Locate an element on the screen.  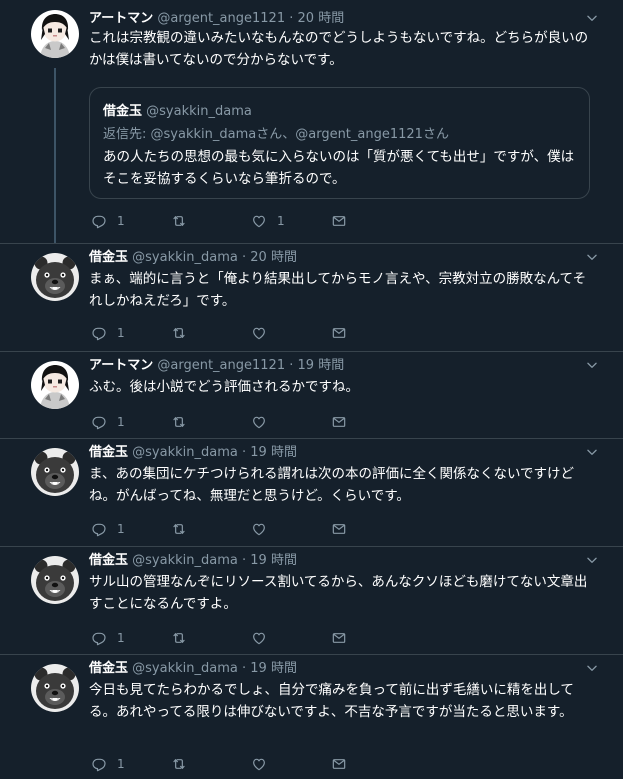
tweet-header: 借金玉 @syakkin_dama · 20 時間 is located at coordinates (193, 258).